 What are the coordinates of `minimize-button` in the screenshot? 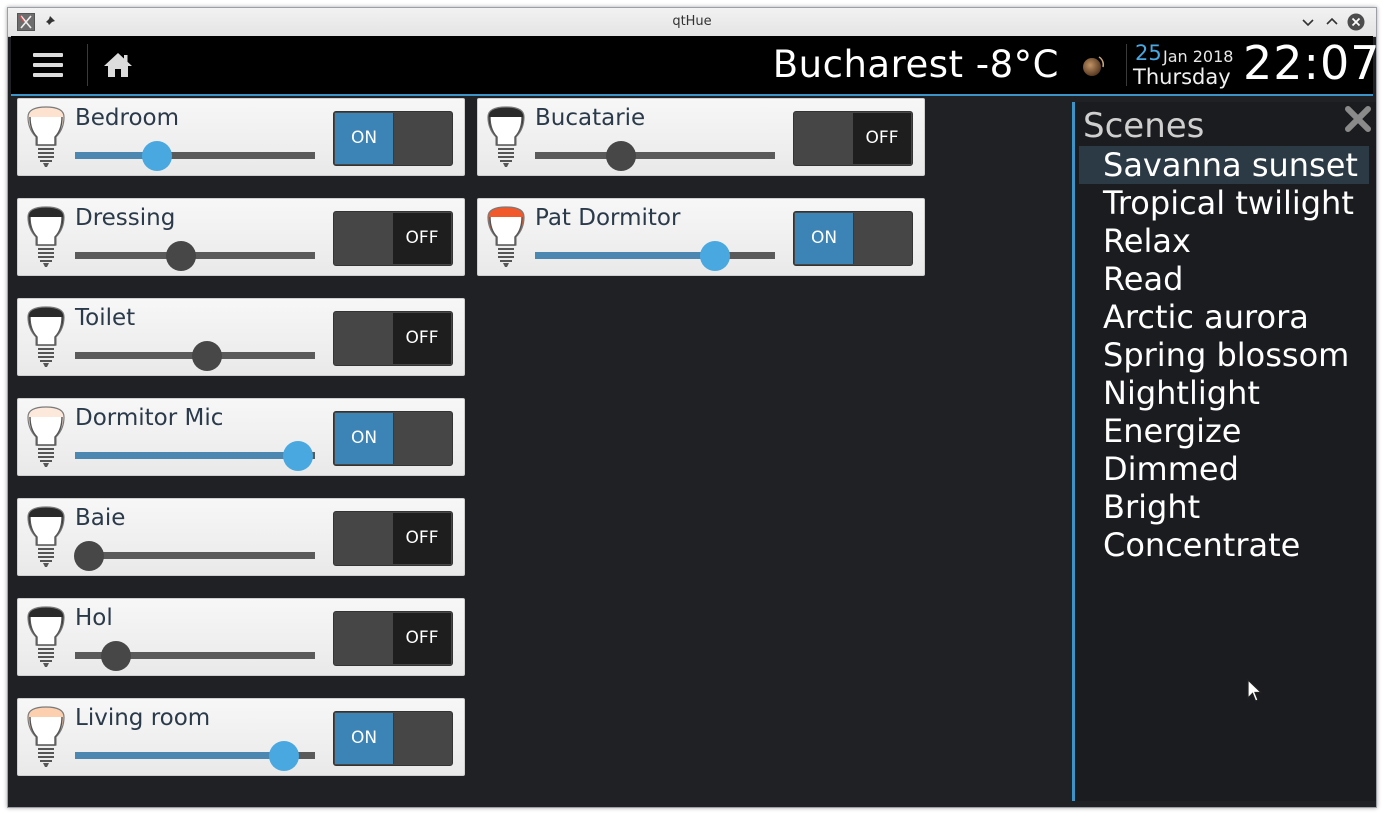 It's located at (1308, 22).